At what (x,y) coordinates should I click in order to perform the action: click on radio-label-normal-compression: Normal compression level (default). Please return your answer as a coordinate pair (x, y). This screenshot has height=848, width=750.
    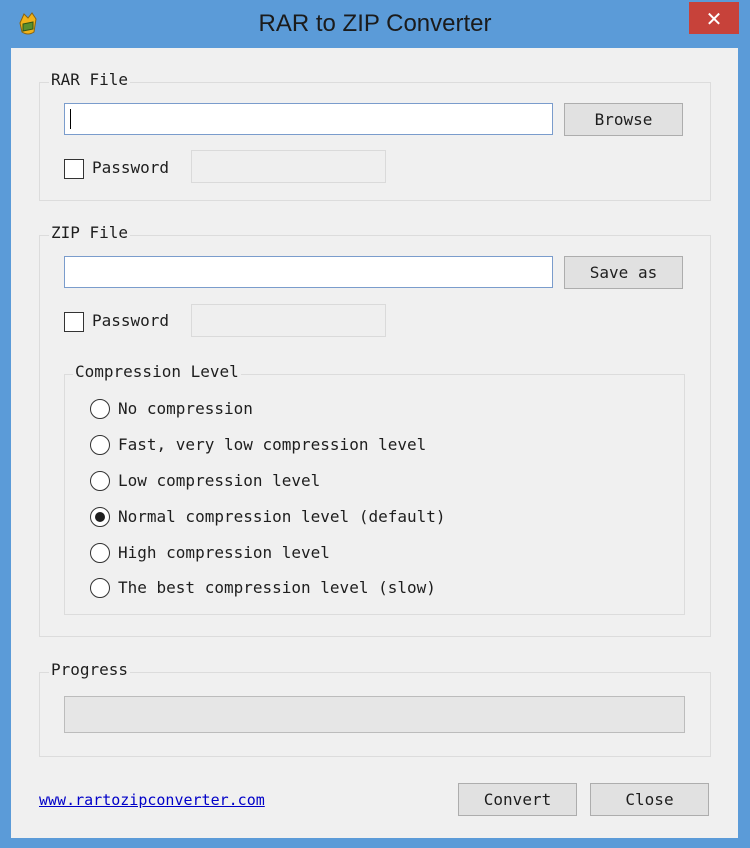
    Looking at the image, I should click on (282, 516).